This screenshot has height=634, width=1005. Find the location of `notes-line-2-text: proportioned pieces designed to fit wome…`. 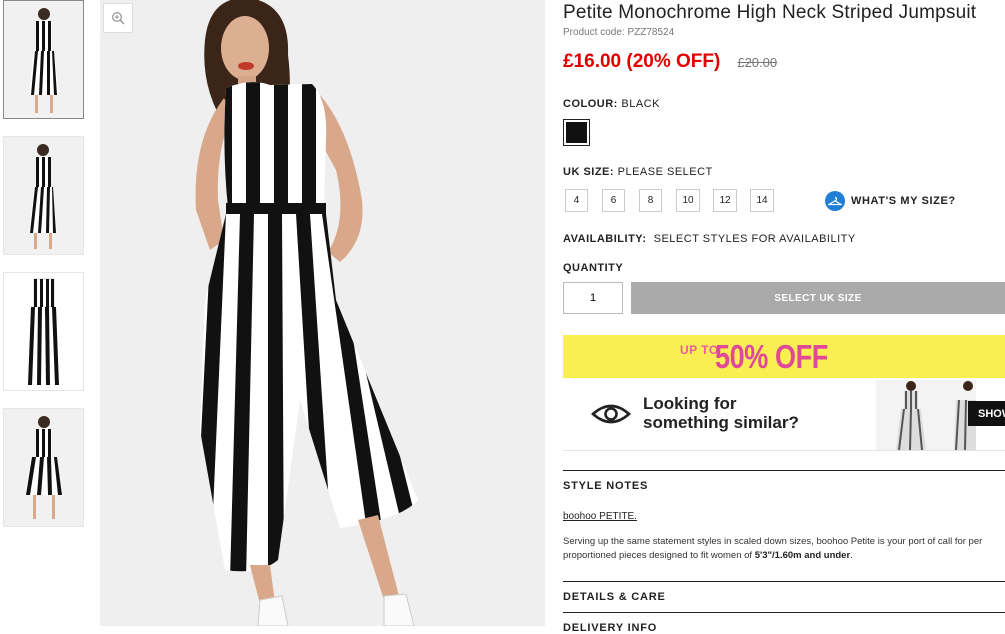

notes-line-2-text: proportioned pieces designed to fit wome… is located at coordinates (659, 555).